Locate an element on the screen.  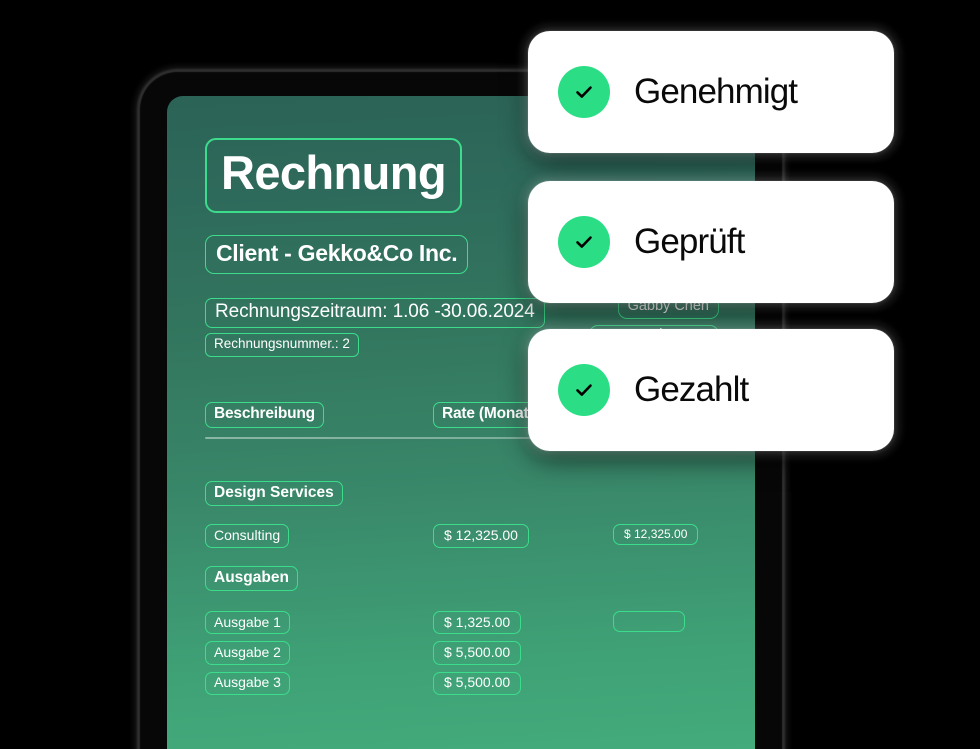
line-item-rate-ausgabe-2: $ 5,500.00 is located at coordinates (477, 653).